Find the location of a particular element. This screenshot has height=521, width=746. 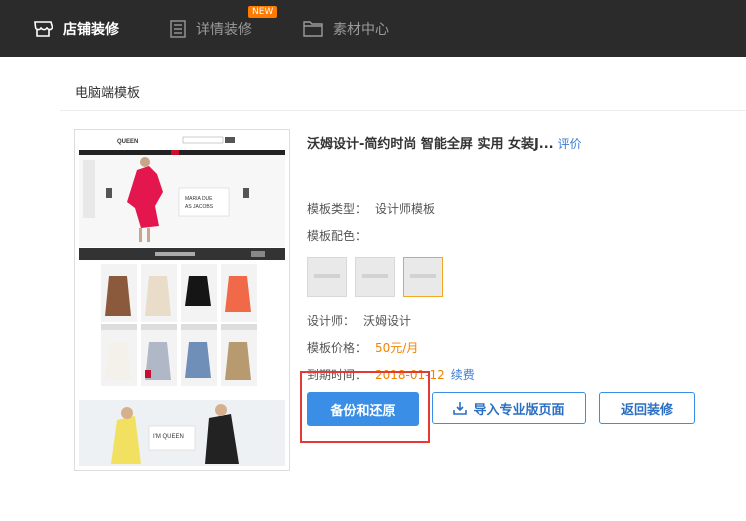

renew-link: 续费 is located at coordinates (463, 375).